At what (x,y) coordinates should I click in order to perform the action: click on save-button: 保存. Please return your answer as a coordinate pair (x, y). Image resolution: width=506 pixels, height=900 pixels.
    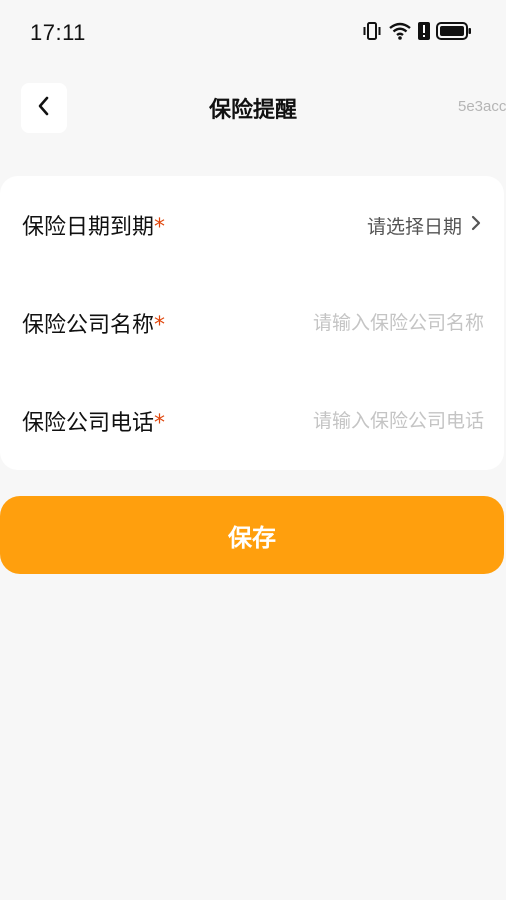
    Looking at the image, I should click on (252, 535).